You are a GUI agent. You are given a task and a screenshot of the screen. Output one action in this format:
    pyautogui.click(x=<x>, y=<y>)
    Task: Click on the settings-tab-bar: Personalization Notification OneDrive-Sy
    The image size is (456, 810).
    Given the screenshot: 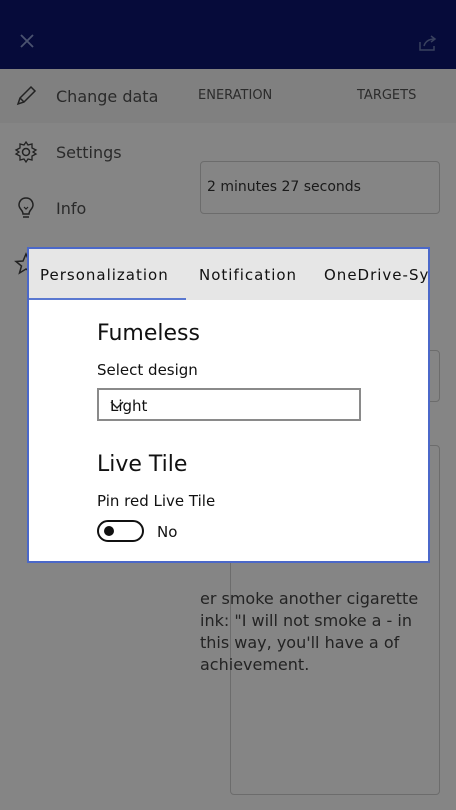 What is the action you would take?
    pyautogui.click(x=228, y=274)
    